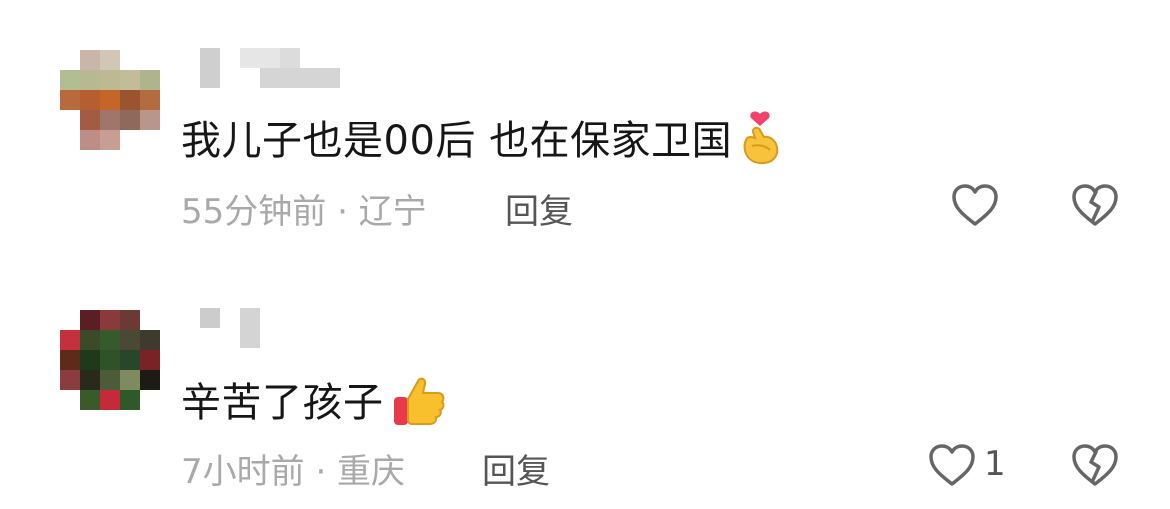 This screenshot has height=509, width=1170. I want to click on comment-text: 辛苦了孩子, so click(314, 404).